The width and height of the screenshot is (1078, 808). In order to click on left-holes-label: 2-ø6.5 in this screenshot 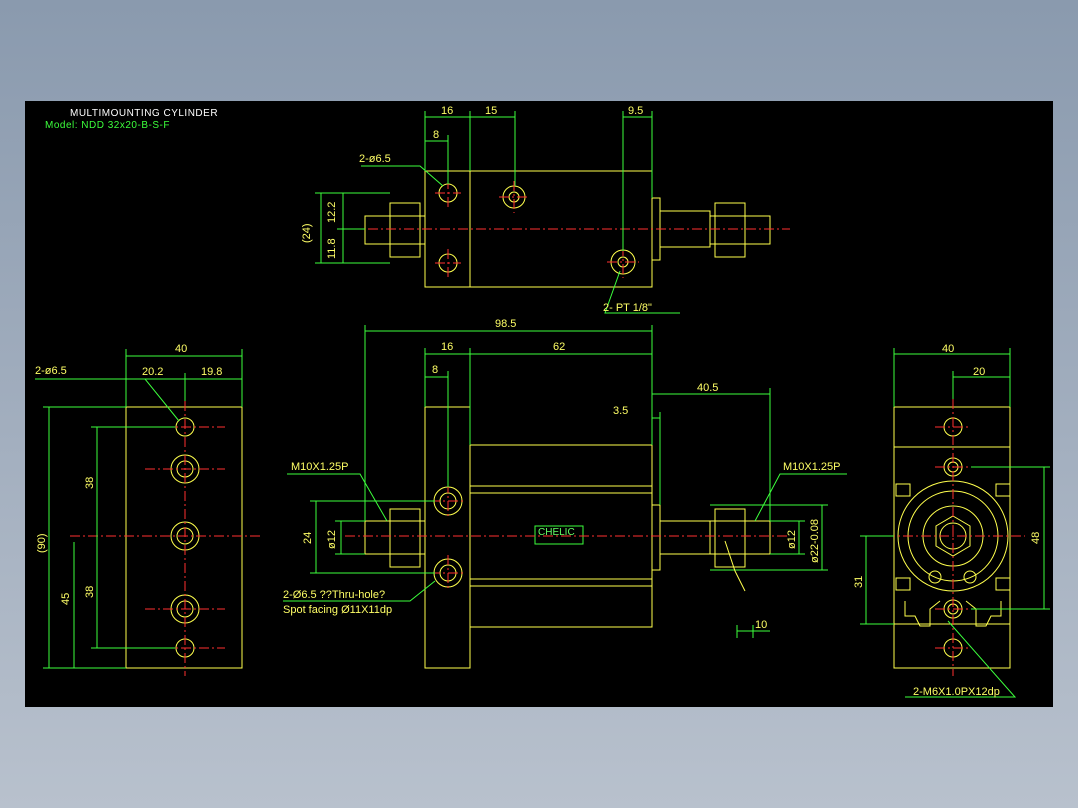, I will do `click(51, 371)`.